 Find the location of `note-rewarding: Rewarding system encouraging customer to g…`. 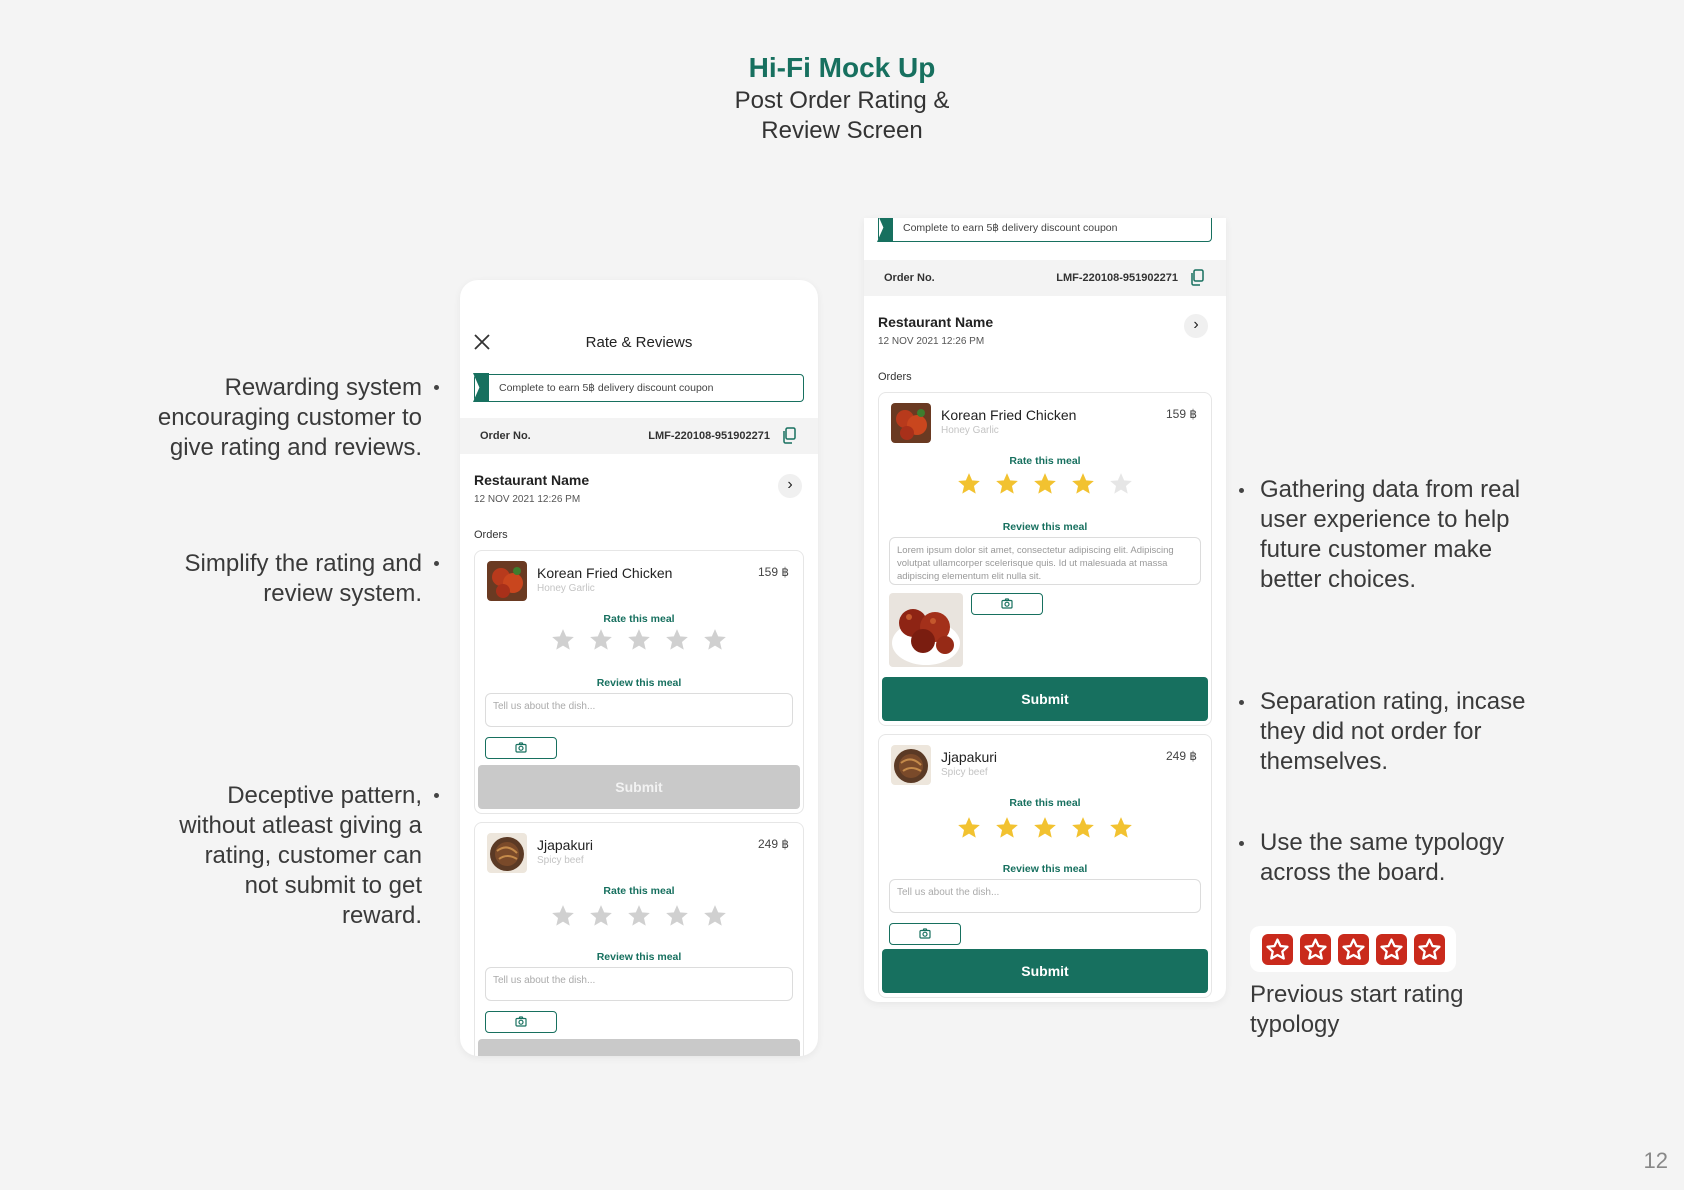

note-rewarding: Rewarding system encouraging customer to g… is located at coordinates (289, 417).